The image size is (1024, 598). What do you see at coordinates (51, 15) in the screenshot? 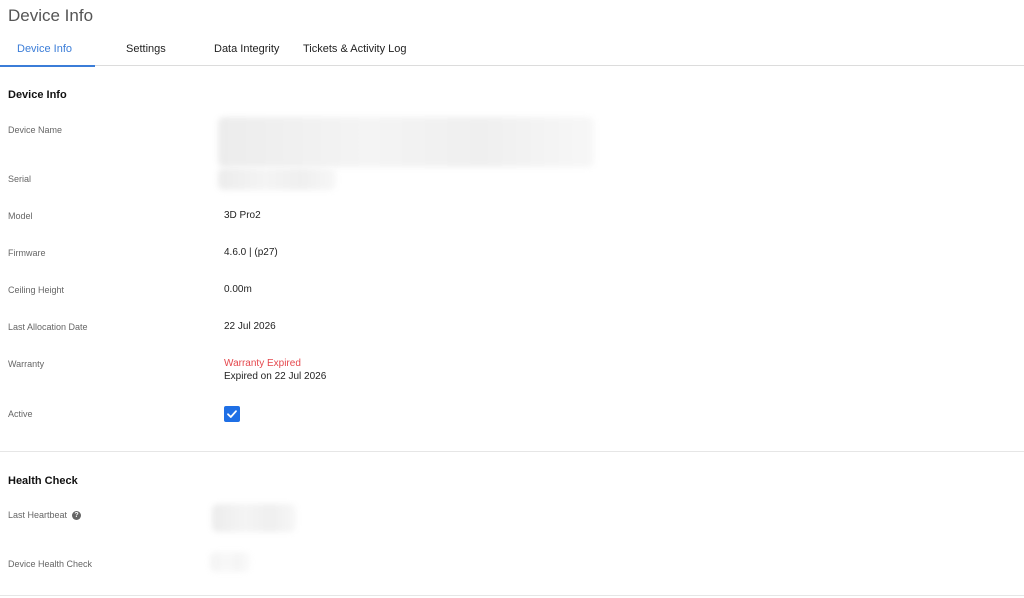
I see `page-title: Device Info` at bounding box center [51, 15].